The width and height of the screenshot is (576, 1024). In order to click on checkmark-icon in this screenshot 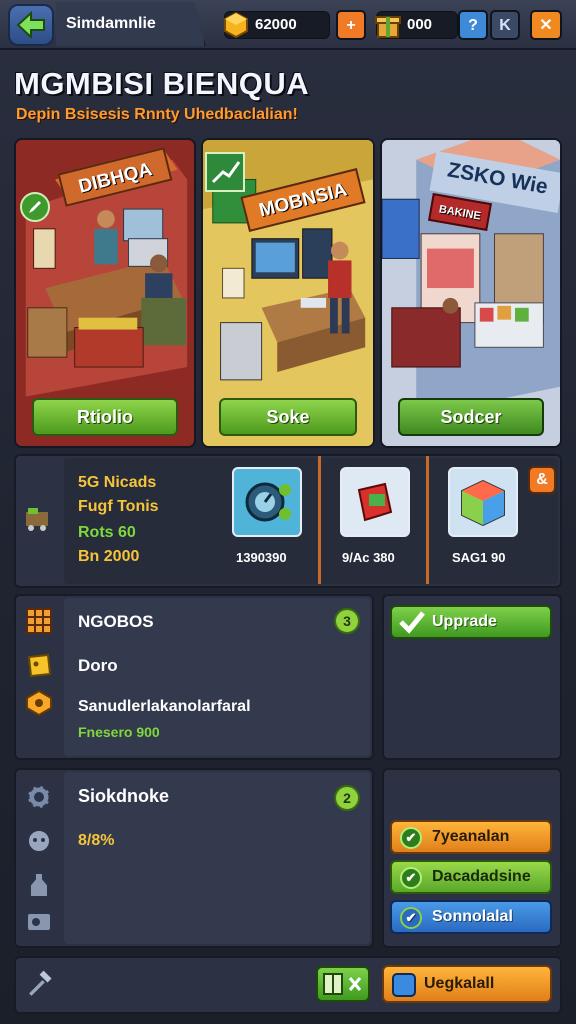, I will do `click(412, 622)`.